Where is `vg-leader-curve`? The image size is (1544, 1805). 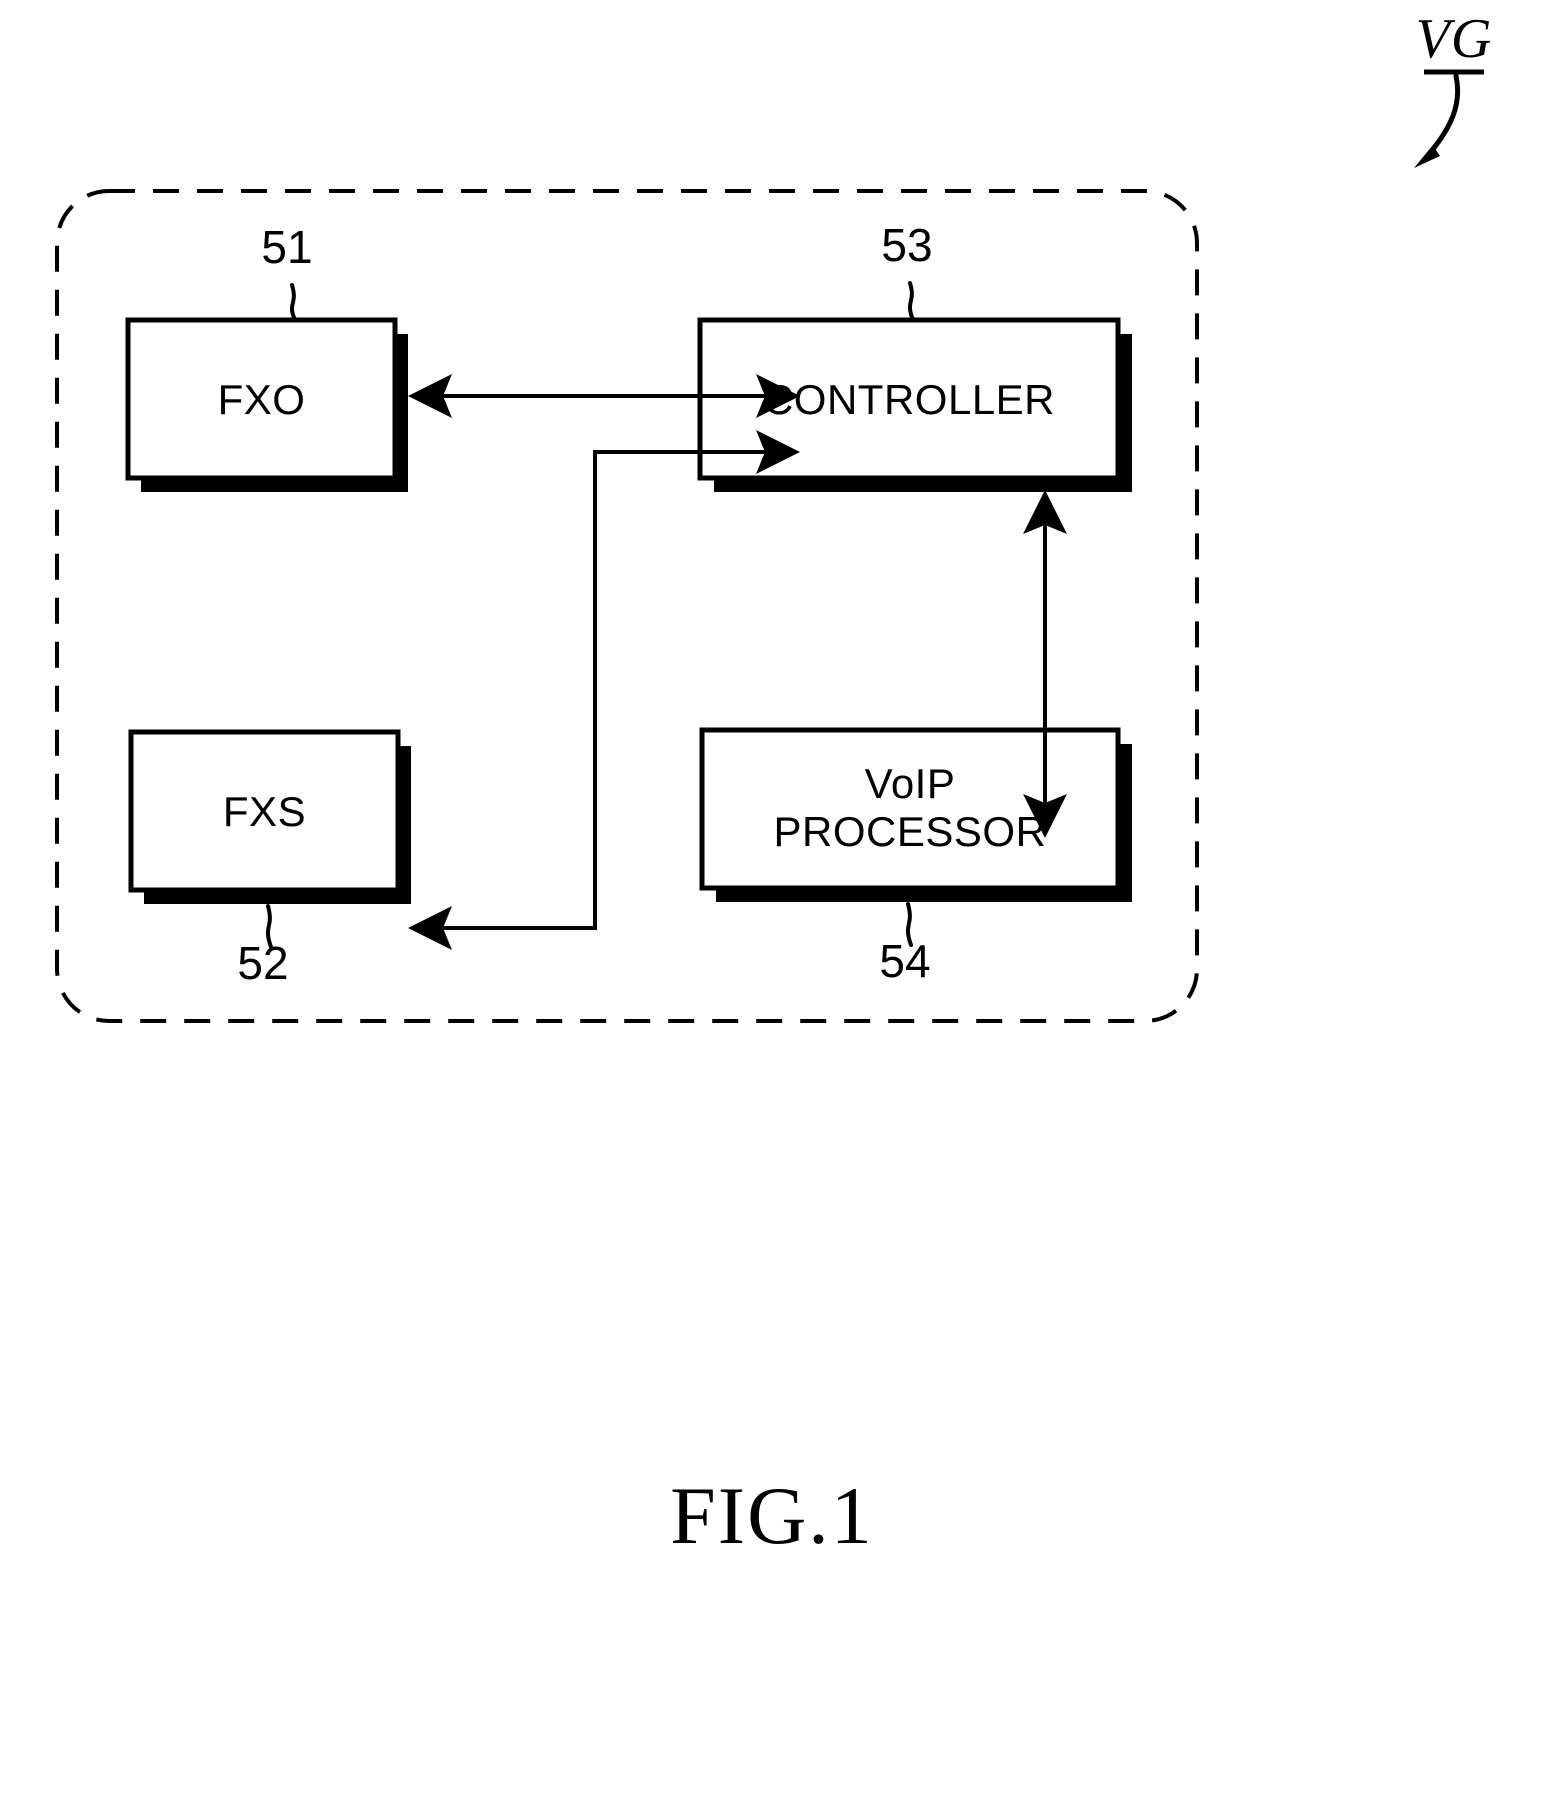 vg-leader-curve is located at coordinates (1441, 118).